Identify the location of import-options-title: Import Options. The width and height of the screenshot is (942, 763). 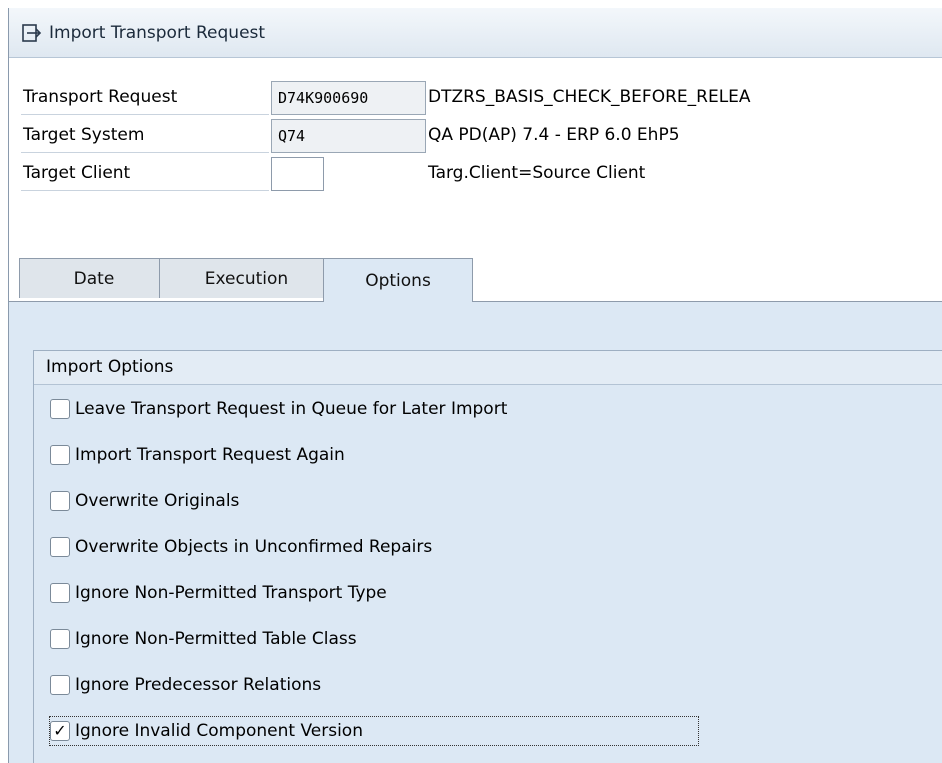
(110, 367).